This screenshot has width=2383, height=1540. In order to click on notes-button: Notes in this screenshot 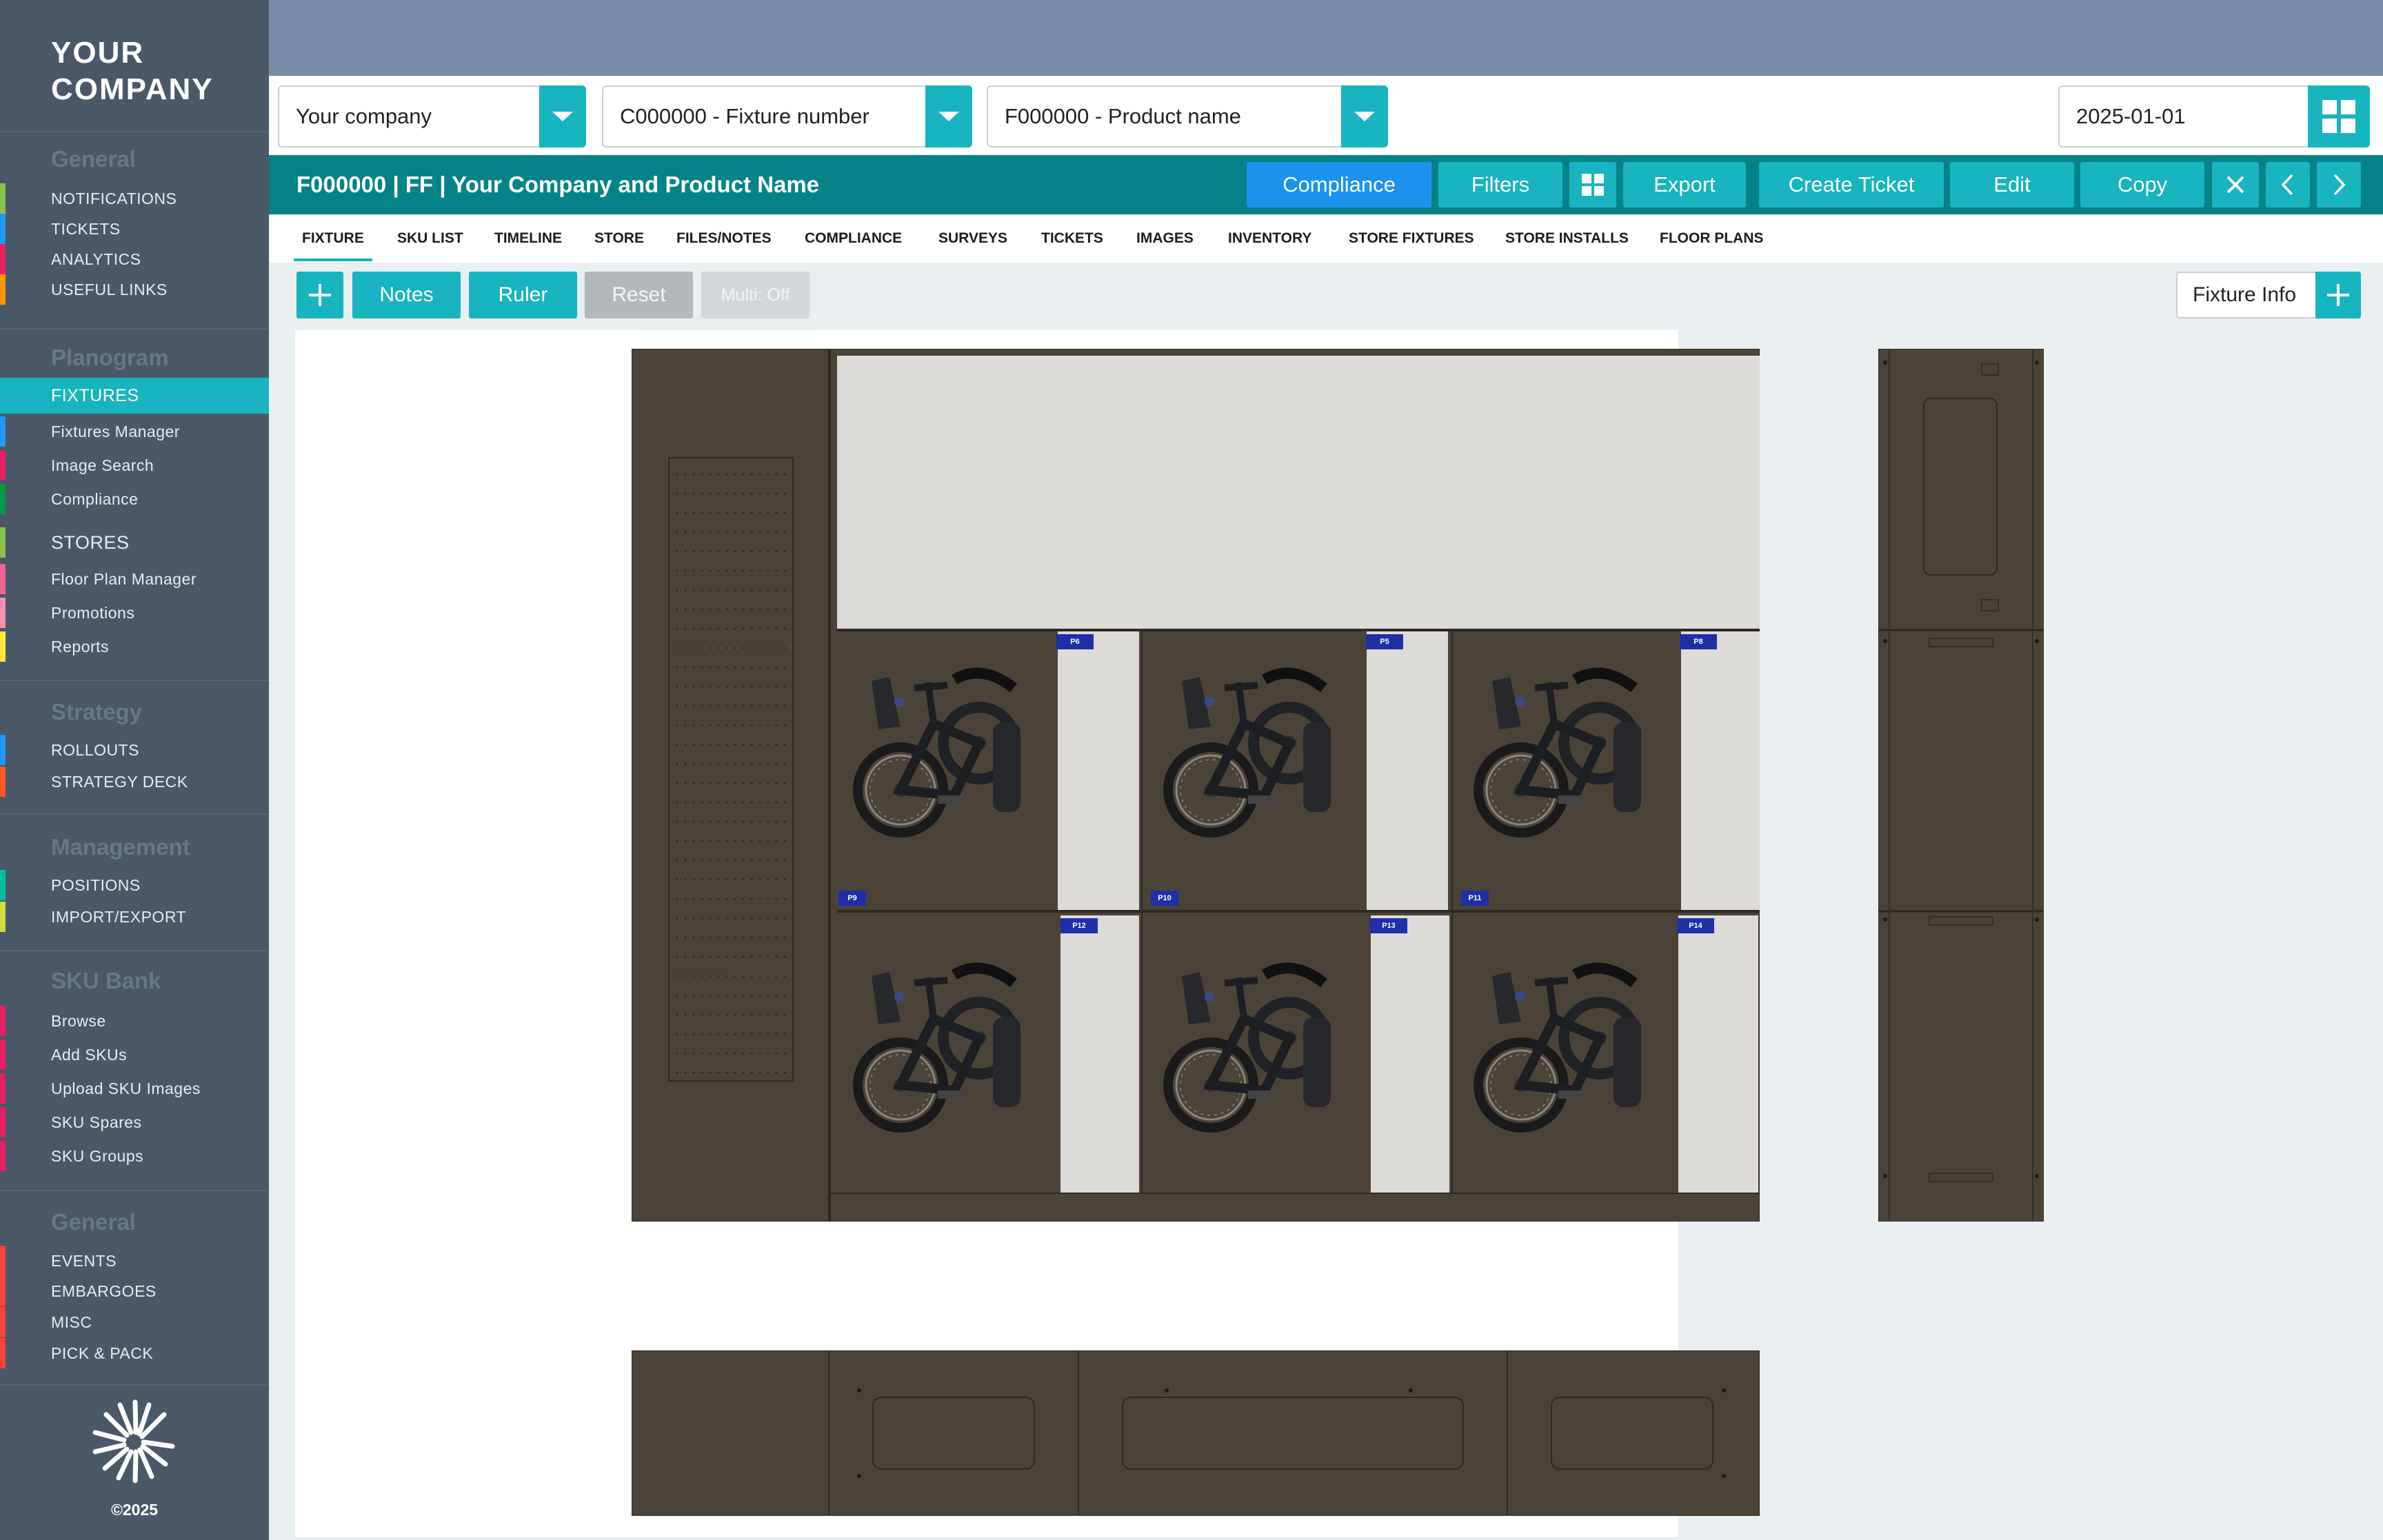, I will do `click(406, 295)`.